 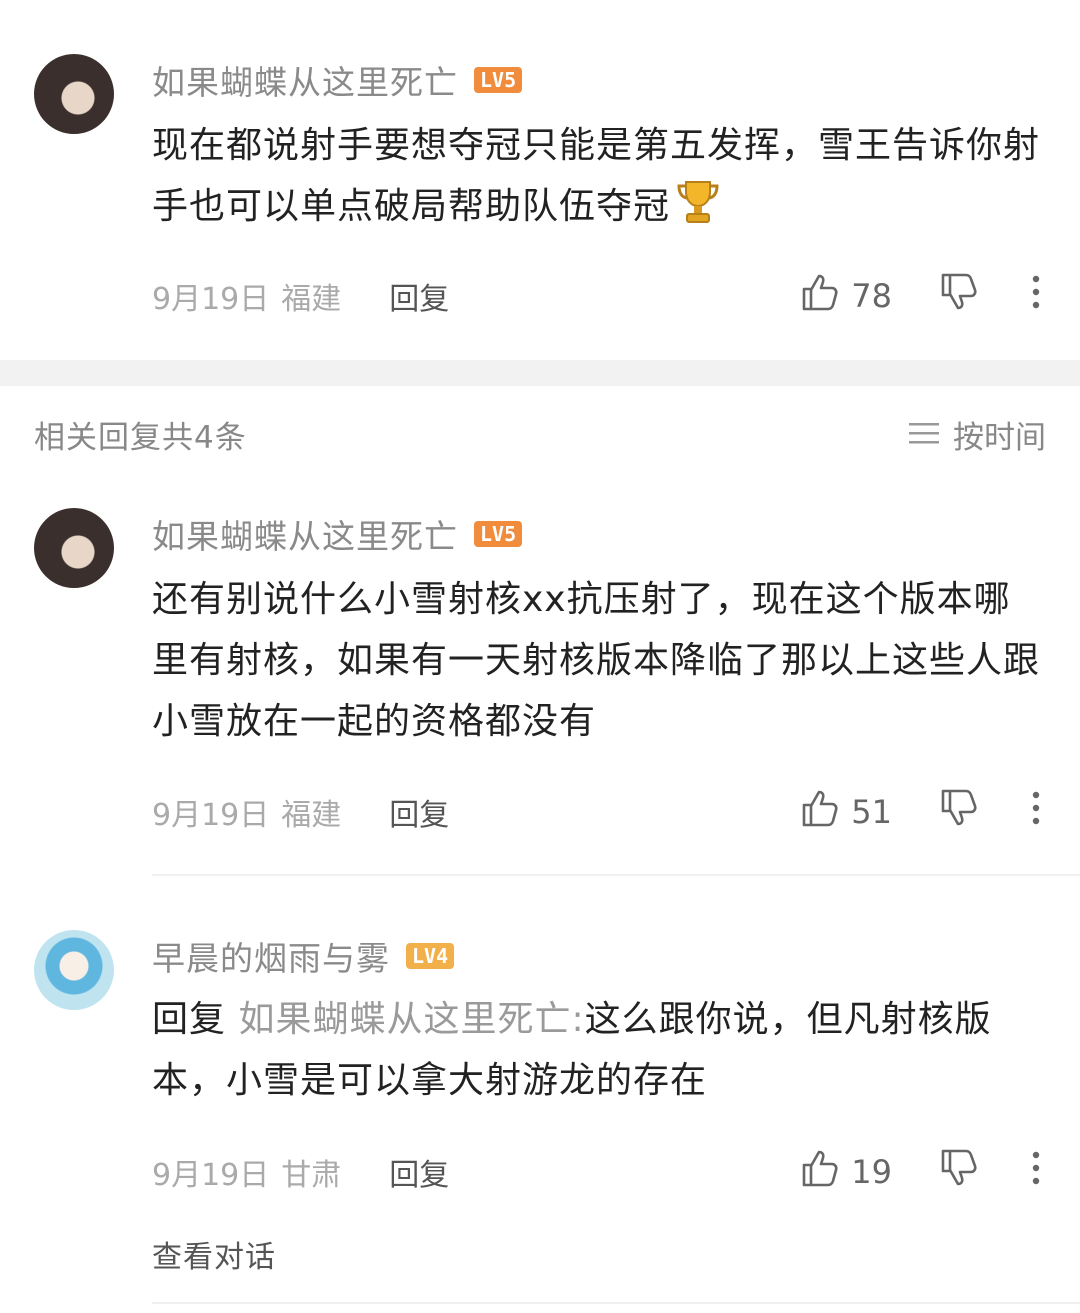 What do you see at coordinates (999, 438) in the screenshot?
I see `sort-label: 按时间` at bounding box center [999, 438].